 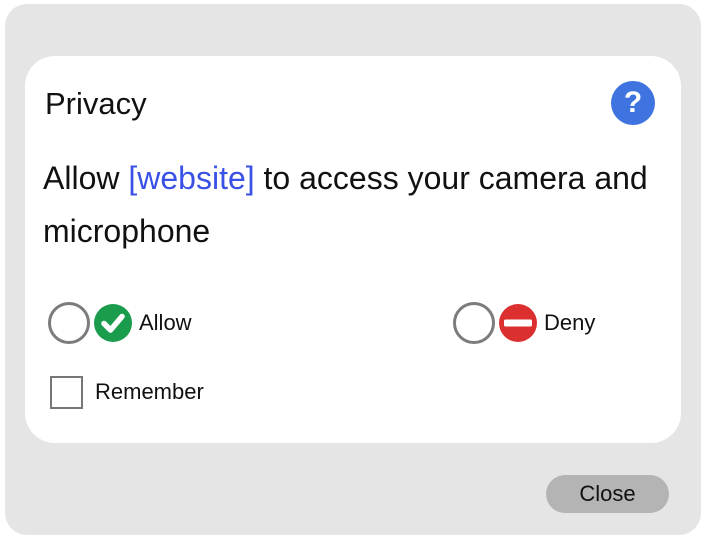 I want to click on remember-label: Remember, so click(x=149, y=391).